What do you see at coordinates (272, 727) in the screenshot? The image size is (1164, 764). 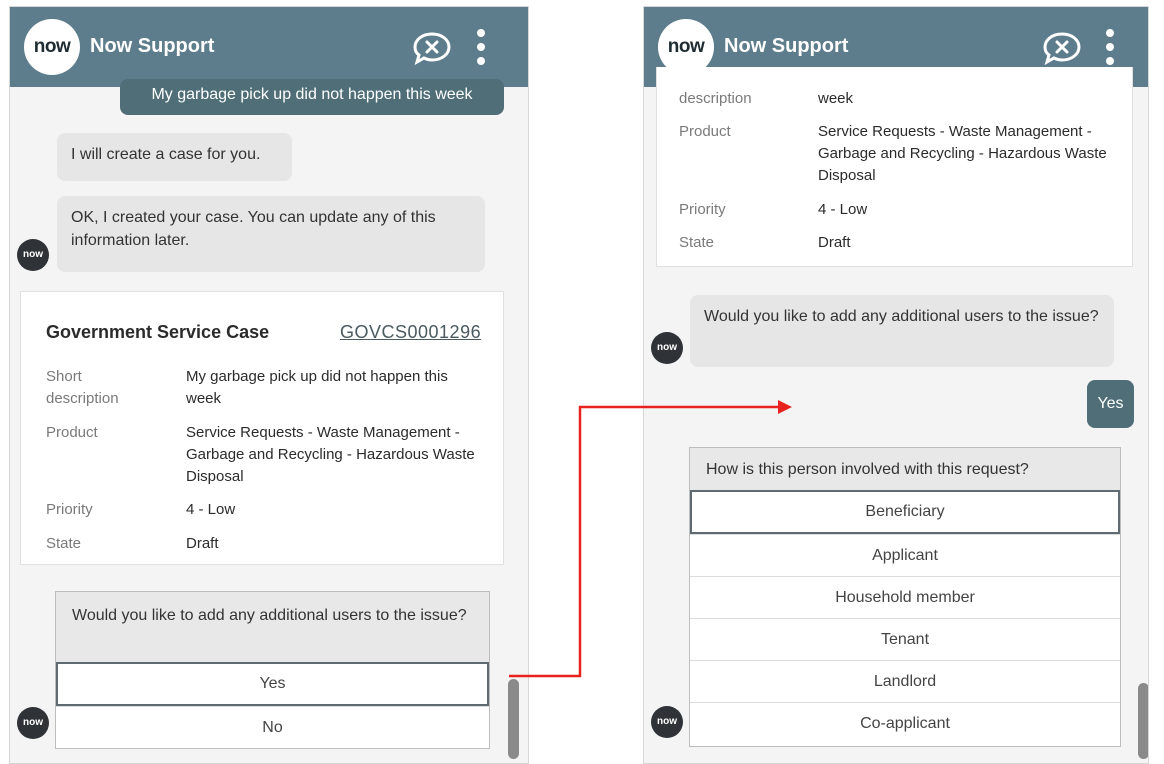 I see `option-no: No` at bounding box center [272, 727].